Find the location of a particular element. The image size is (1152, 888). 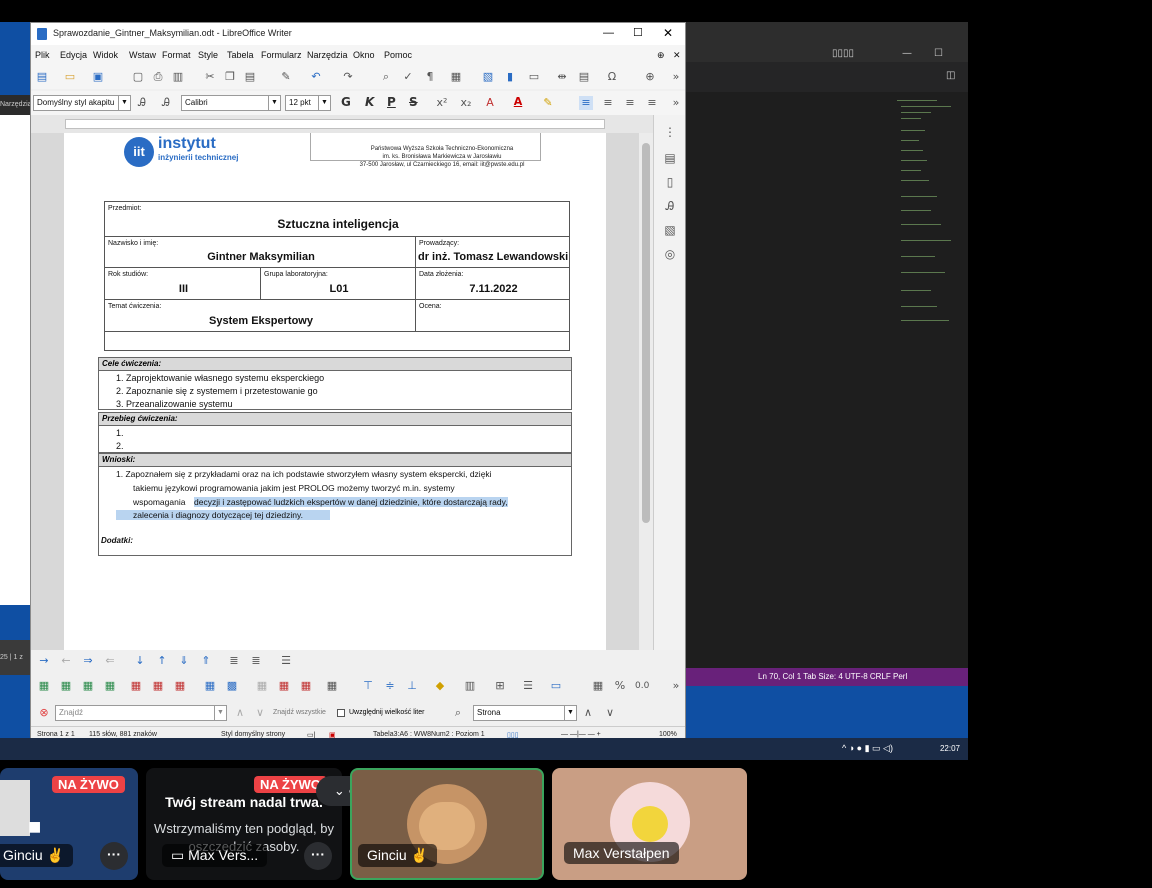

print-preview-icon: ▥ is located at coordinates (178, 77).